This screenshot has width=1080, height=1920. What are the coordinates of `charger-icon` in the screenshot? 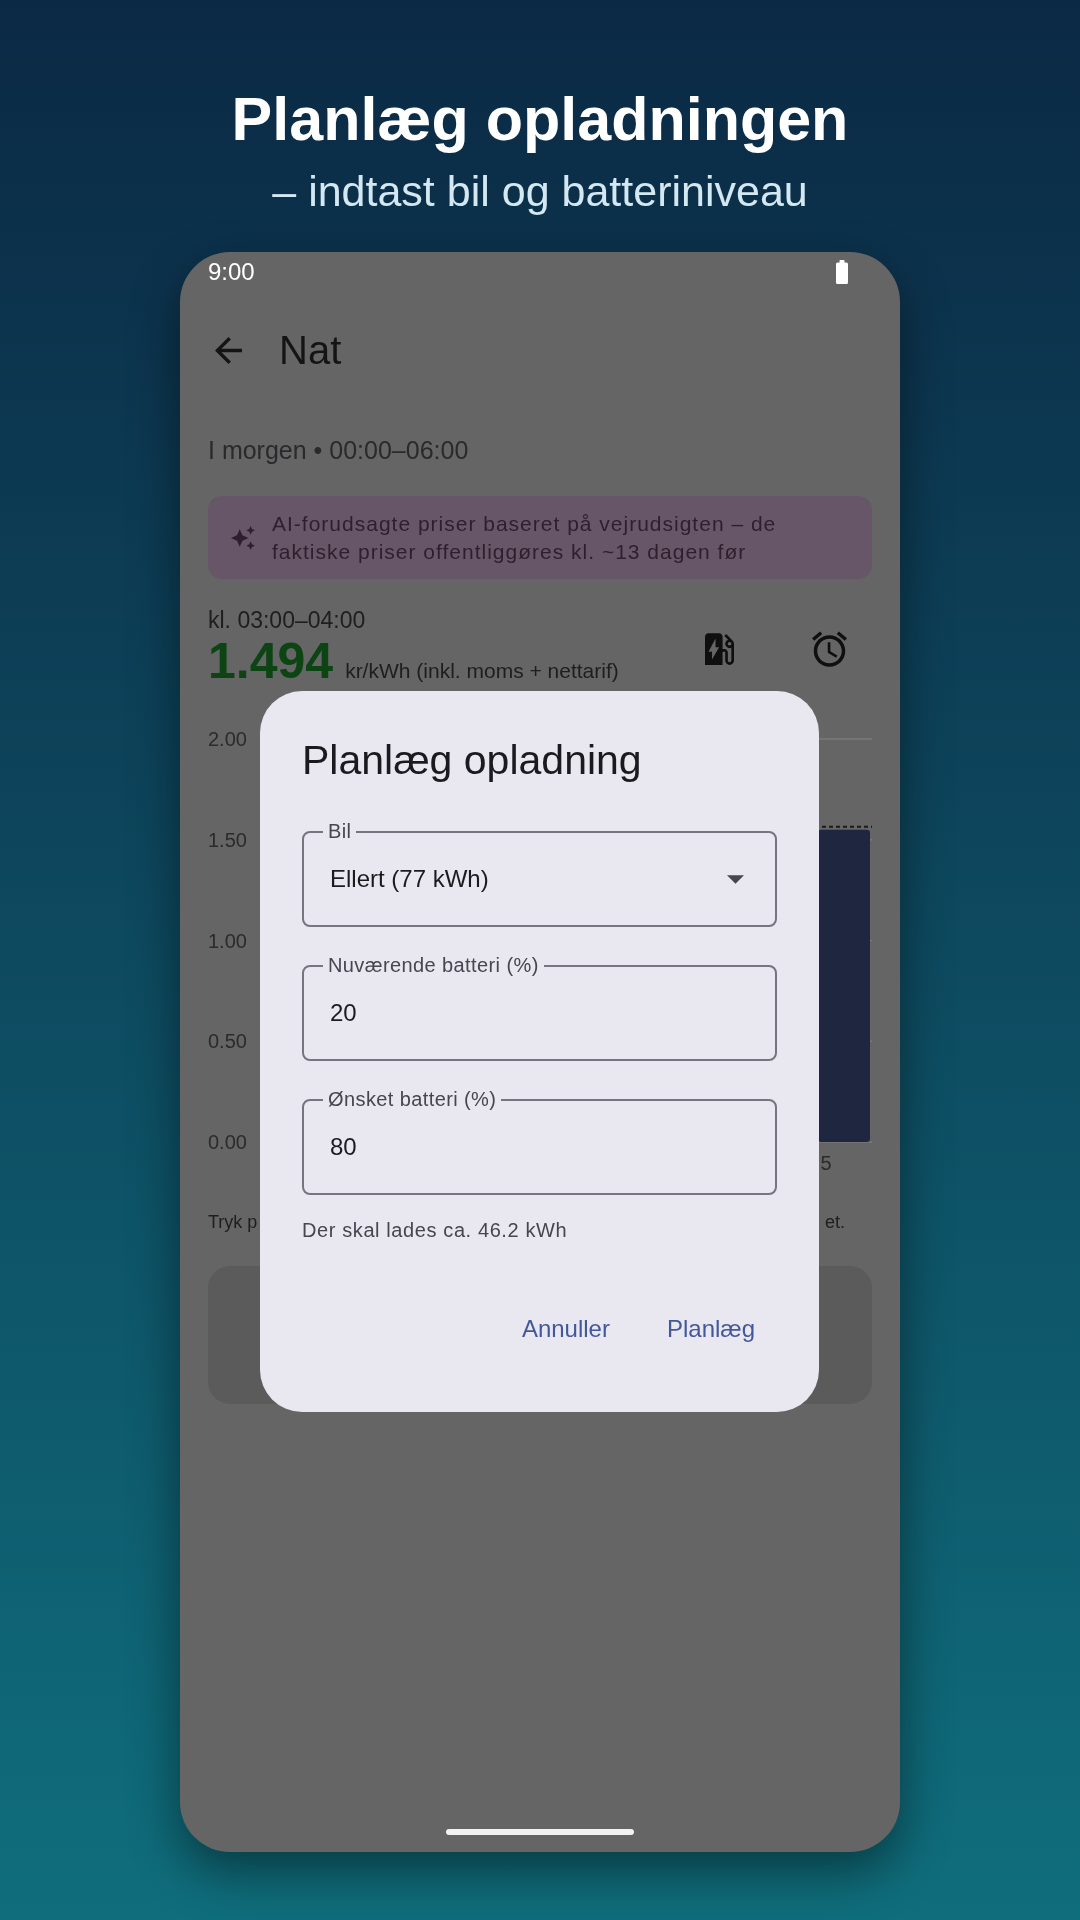 It's located at (719, 649).